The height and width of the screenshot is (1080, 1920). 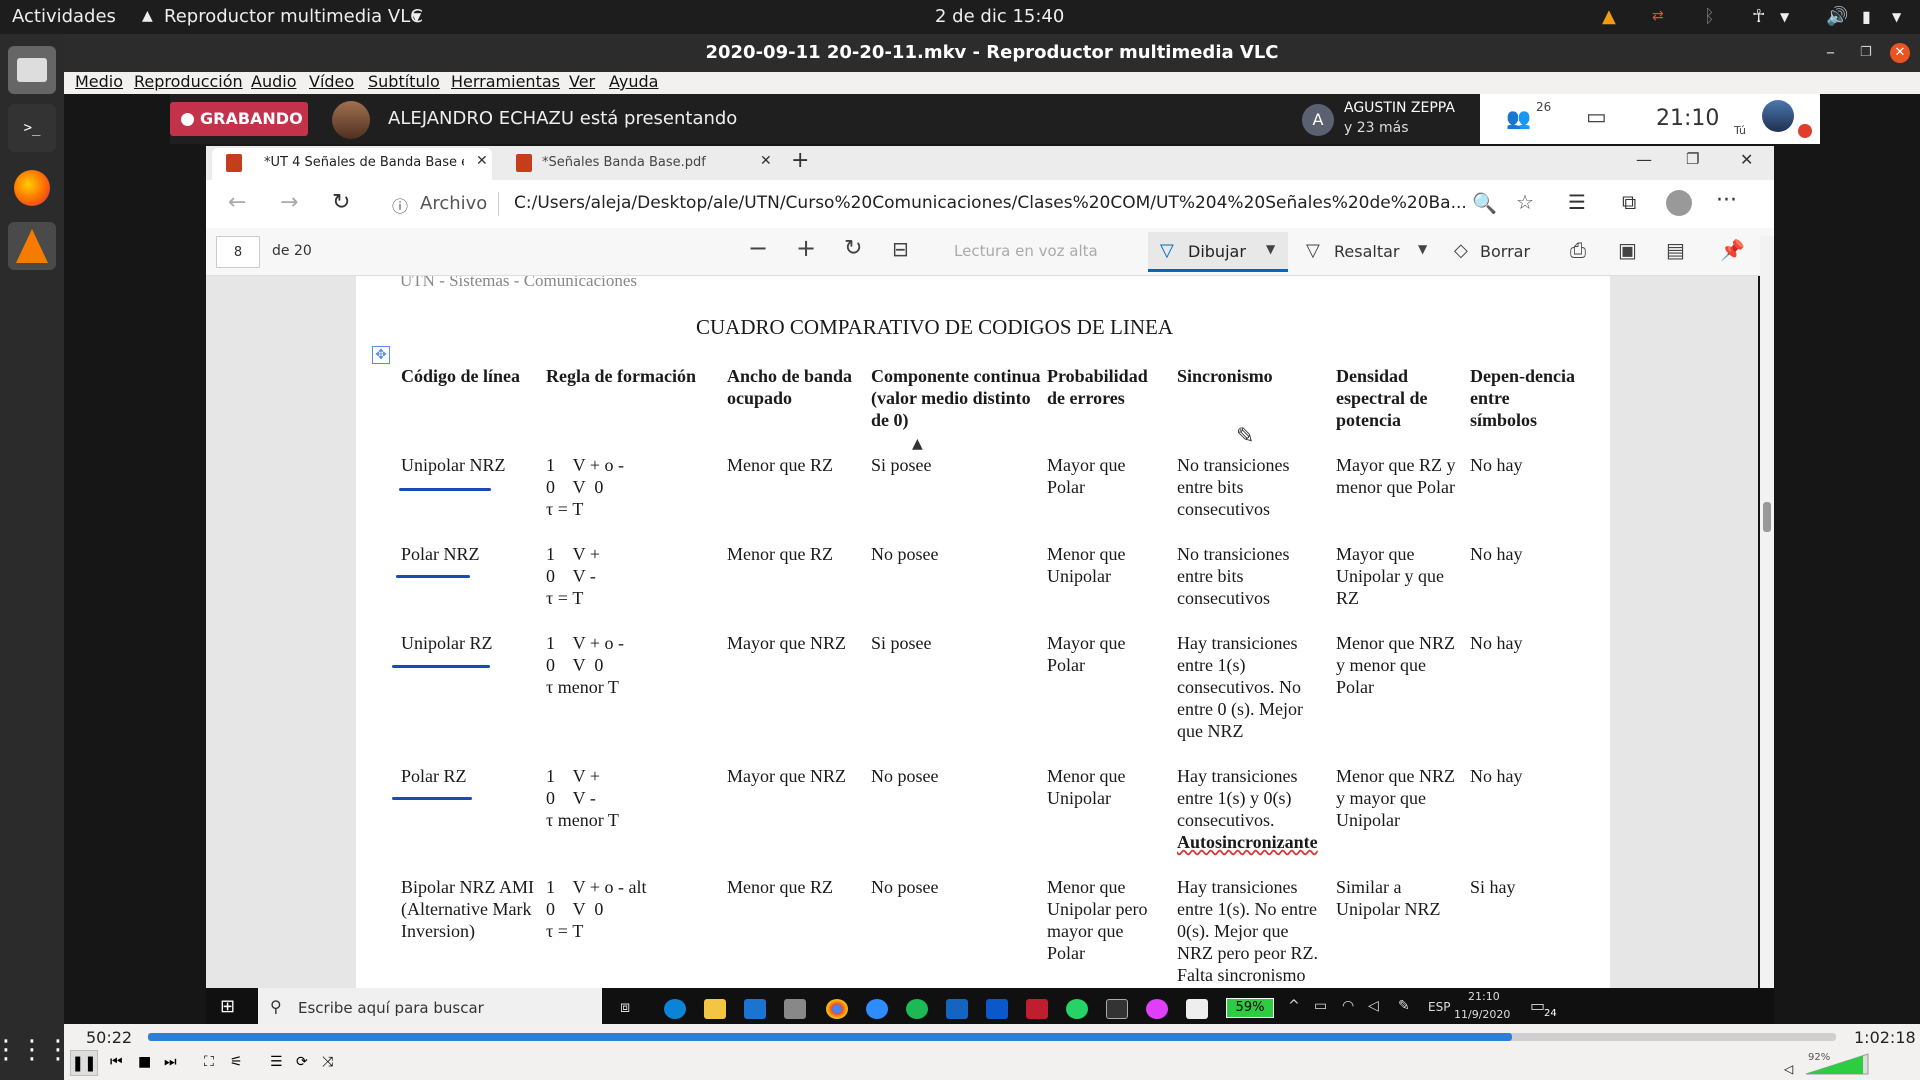 I want to click on taskbar-date: 11/9/2020, so click(x=1482, y=1014).